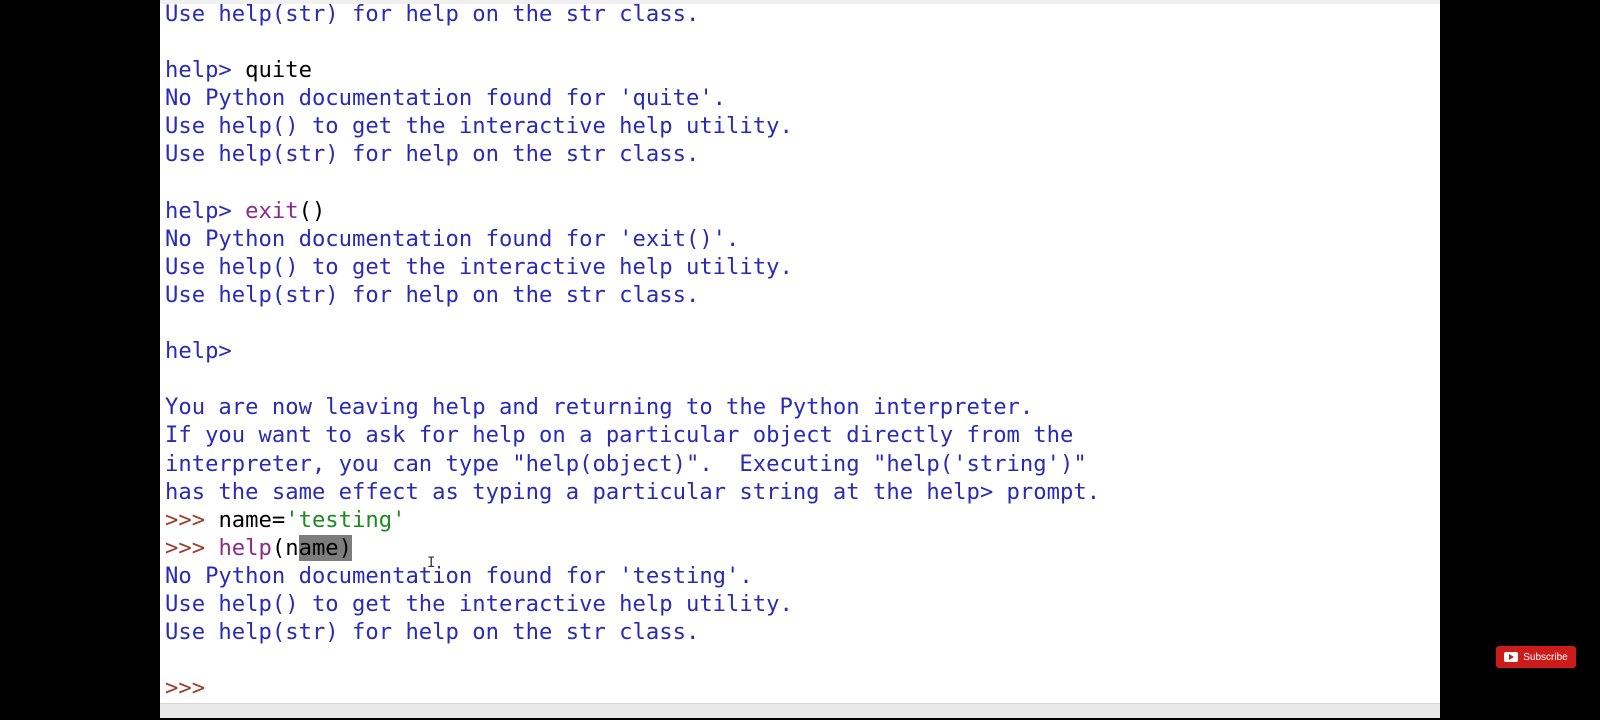  What do you see at coordinates (278, 70) in the screenshot?
I see `console-input-text: quite` at bounding box center [278, 70].